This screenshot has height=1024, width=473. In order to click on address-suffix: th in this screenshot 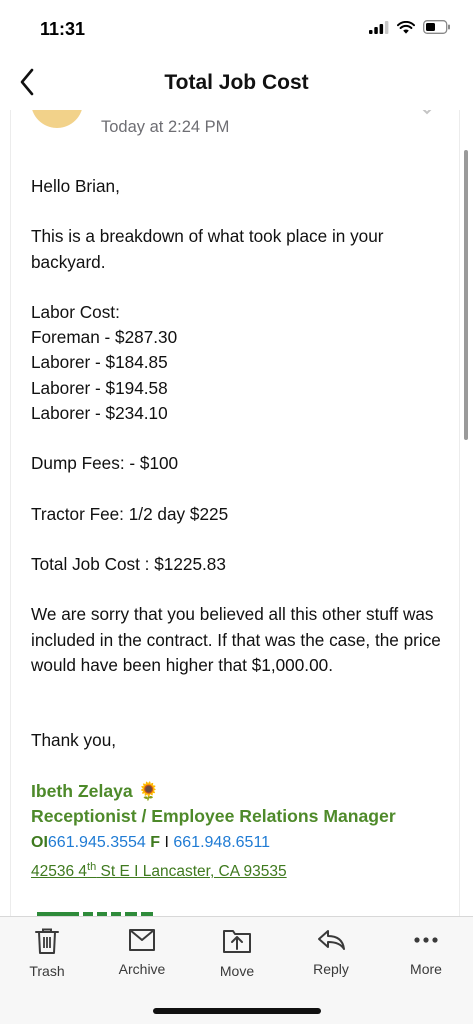, I will do `click(92, 866)`.